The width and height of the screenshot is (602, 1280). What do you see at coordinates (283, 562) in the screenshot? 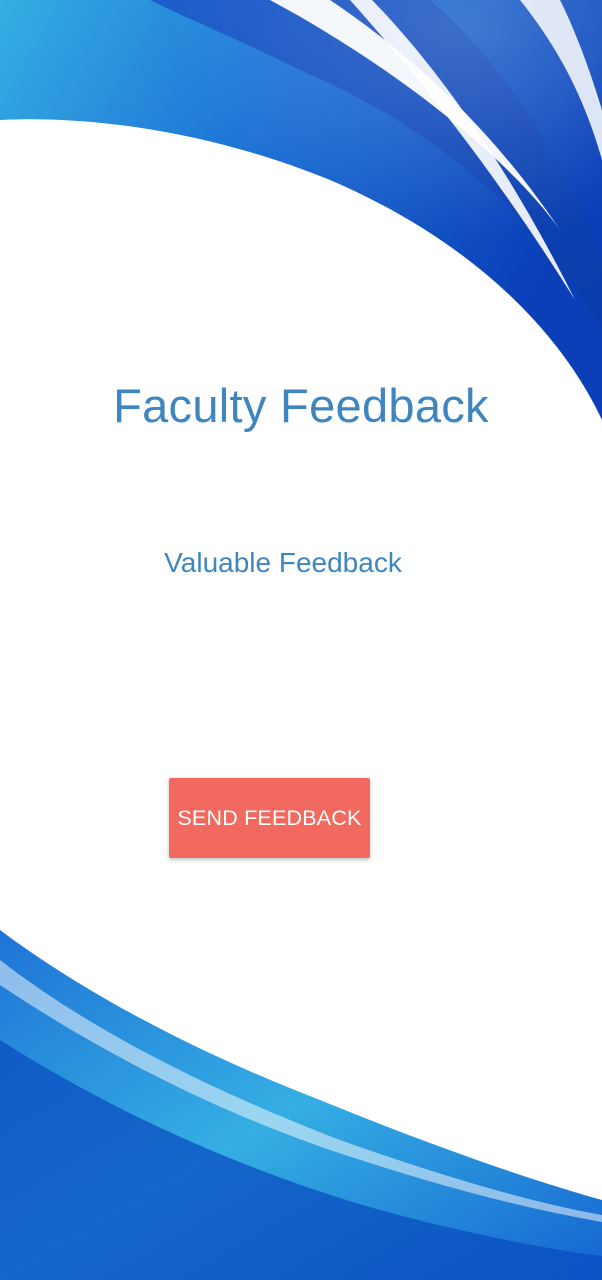
I see `subtitle-text: Valuable Feedback` at bounding box center [283, 562].